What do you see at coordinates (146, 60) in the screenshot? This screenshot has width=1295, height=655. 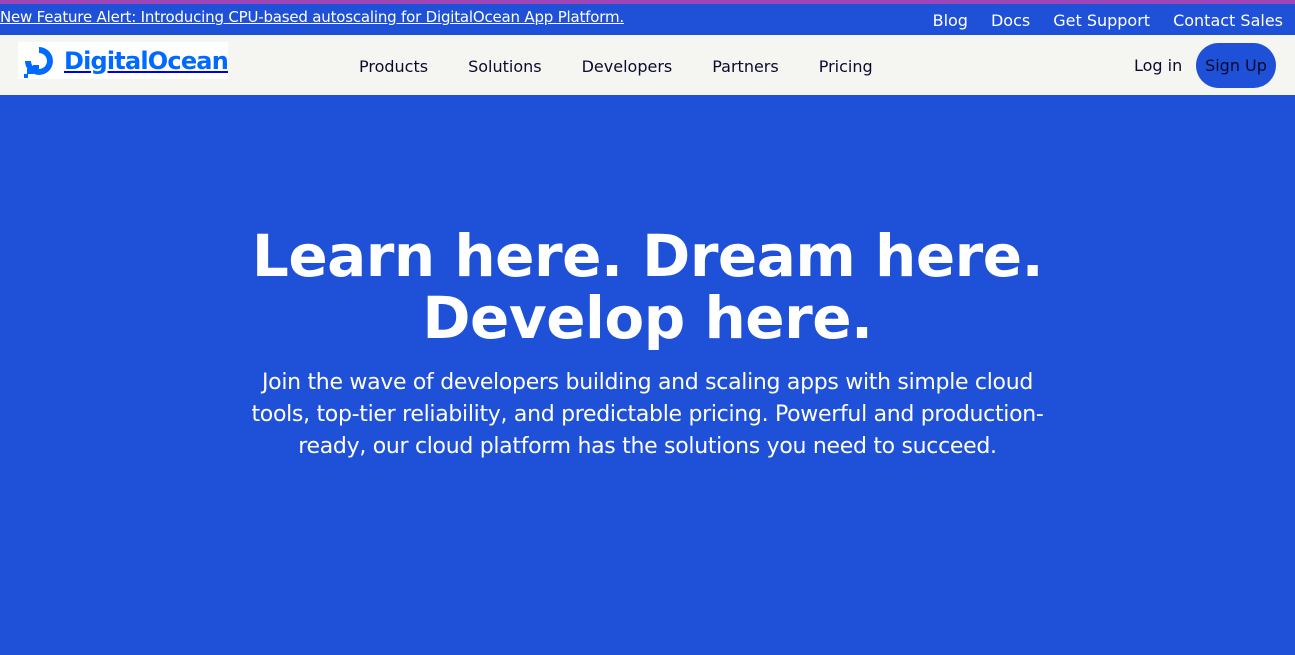 I see `logo-wordmark: DigitalOcean` at bounding box center [146, 60].